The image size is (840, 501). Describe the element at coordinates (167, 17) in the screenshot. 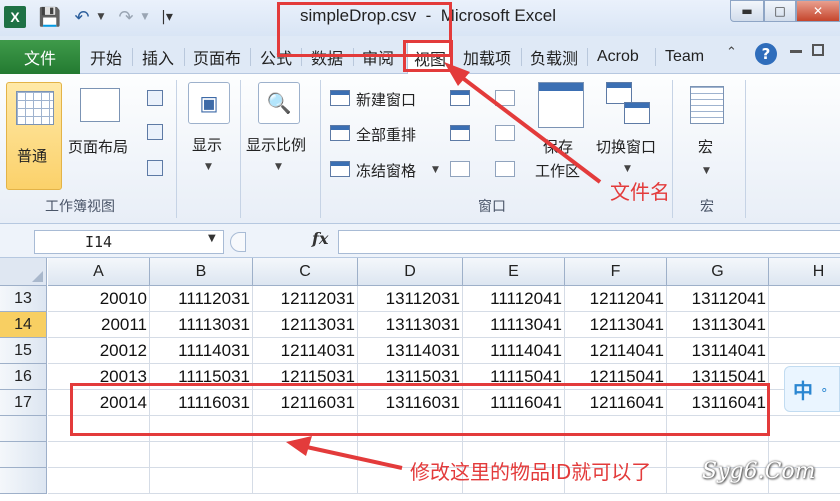

I see `customize-quick-access-icon: |▾` at that location.